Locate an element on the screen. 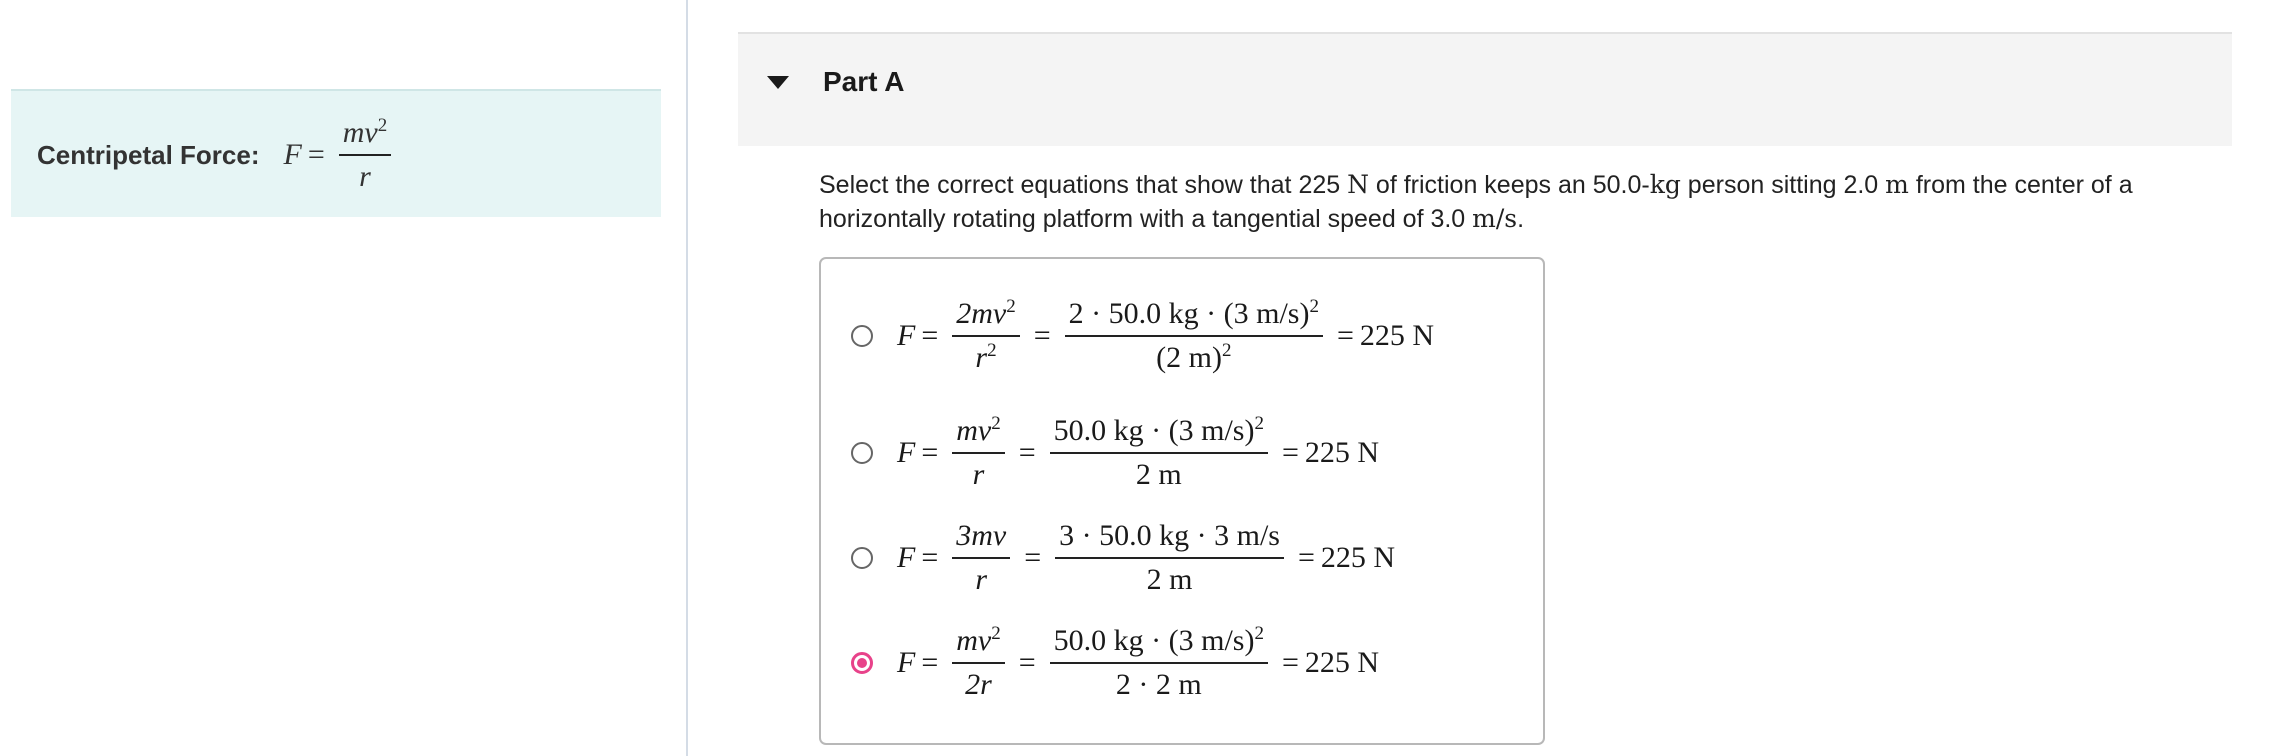 The height and width of the screenshot is (756, 2280). hint-box: Centripetal Force: F = mv2 r is located at coordinates (336, 153).